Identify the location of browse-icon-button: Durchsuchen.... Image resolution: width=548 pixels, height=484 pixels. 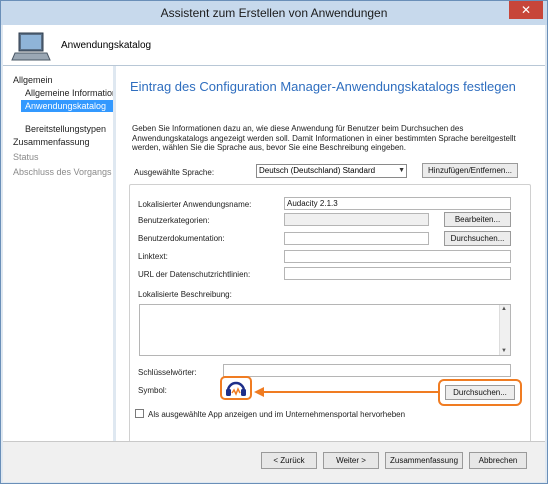
(480, 392).